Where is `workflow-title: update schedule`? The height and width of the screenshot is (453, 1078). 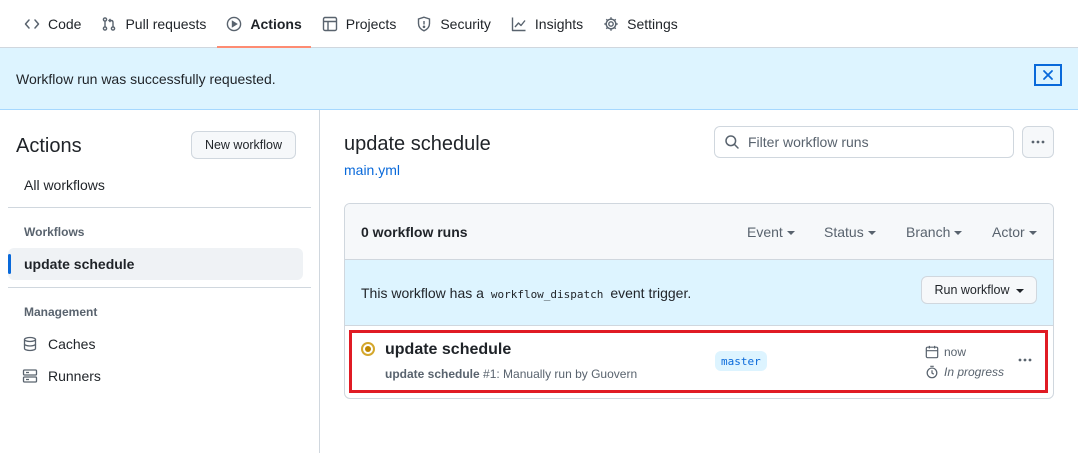
workflow-title: update schedule is located at coordinates (417, 144).